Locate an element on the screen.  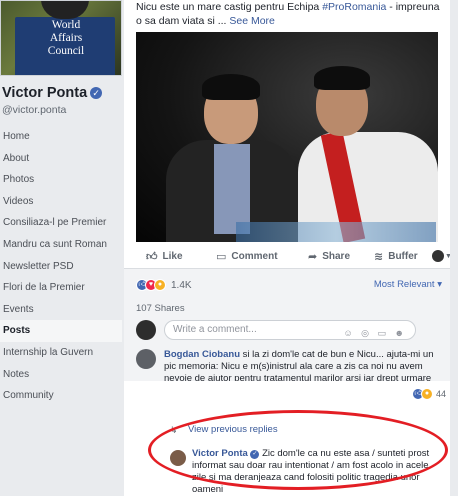
comment-reaction-count: 44 is located at coordinates (440, 394).